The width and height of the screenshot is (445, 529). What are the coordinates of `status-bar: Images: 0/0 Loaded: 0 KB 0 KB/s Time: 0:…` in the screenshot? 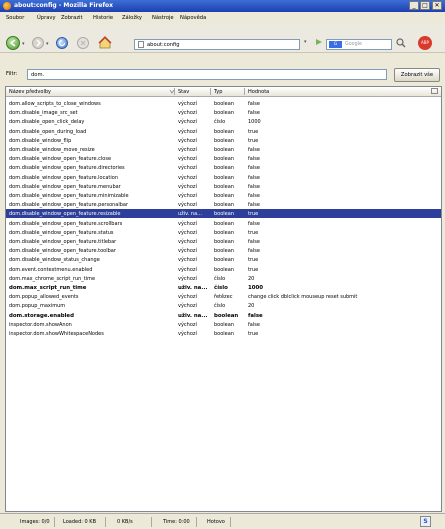 It's located at (222, 521).